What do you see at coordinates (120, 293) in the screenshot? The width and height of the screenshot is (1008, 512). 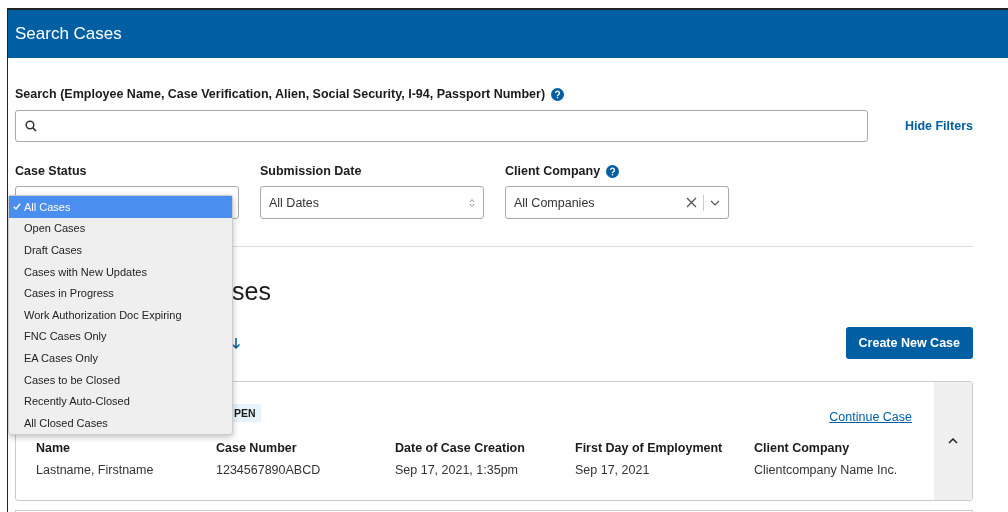 I see `dropdown-option: Cases in Progress` at bounding box center [120, 293].